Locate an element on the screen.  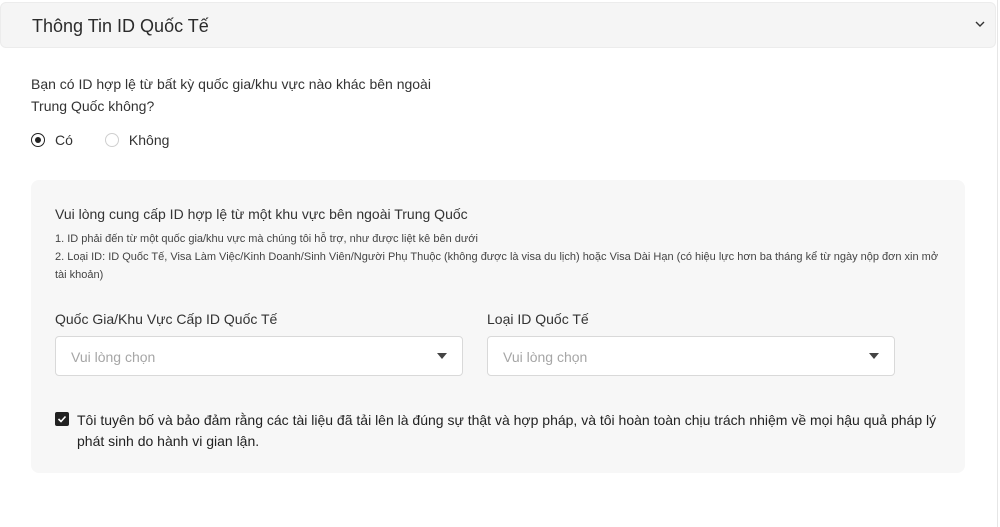
country-select: Vui lòng chọn is located at coordinates (259, 356).